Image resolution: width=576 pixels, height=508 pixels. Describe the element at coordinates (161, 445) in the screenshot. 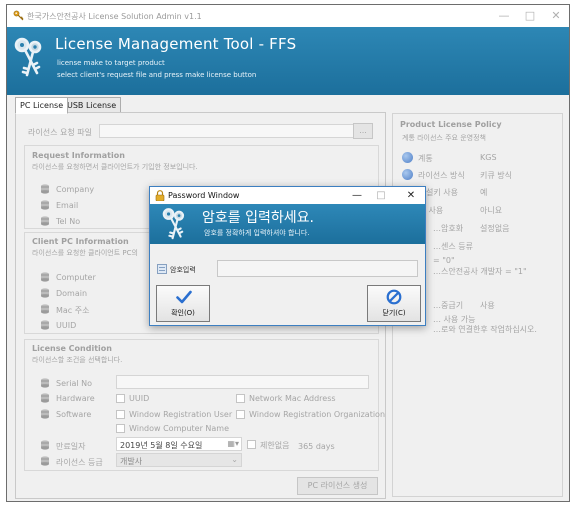

I see `expire-date-value: 2019년 5월 8일 수요일` at that location.